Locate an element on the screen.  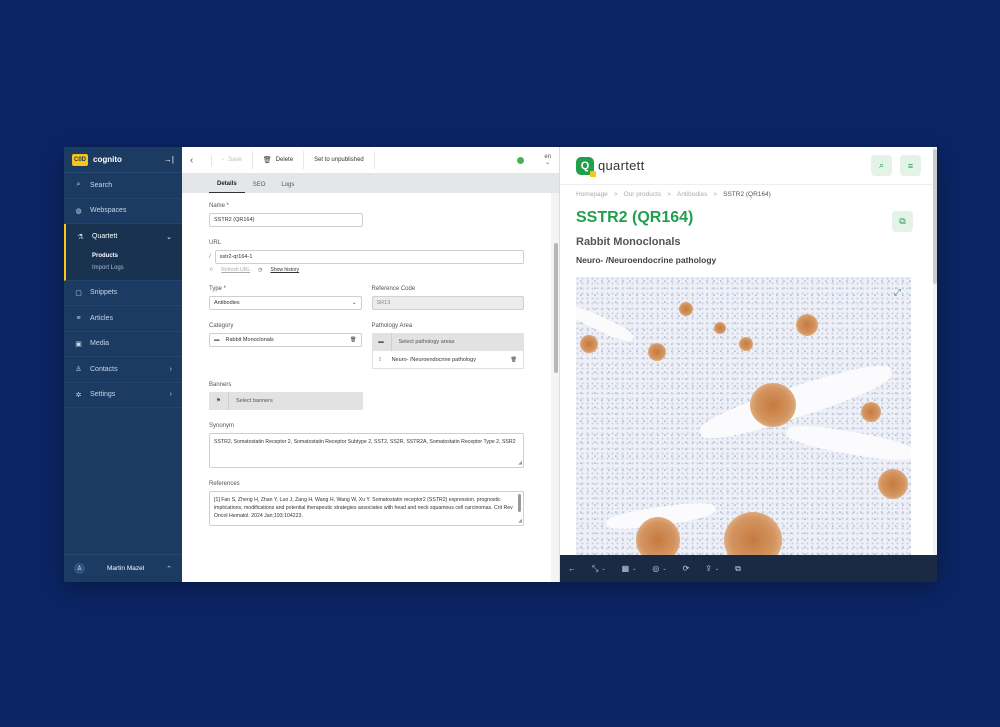
sidebar-subitem-import-logs: Import Logs is located at coordinates (124, 268).